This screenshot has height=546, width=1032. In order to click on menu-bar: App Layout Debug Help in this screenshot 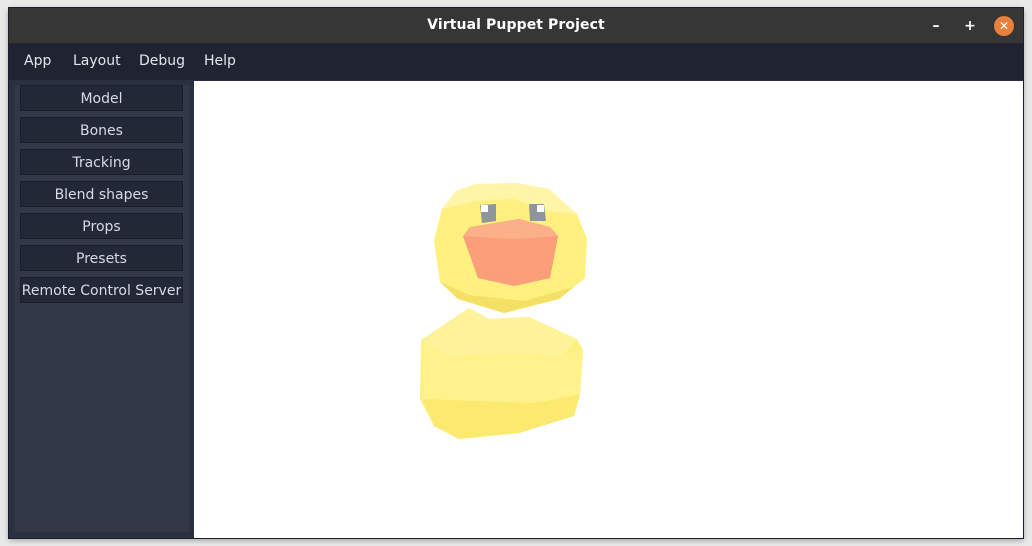, I will do `click(516, 61)`.